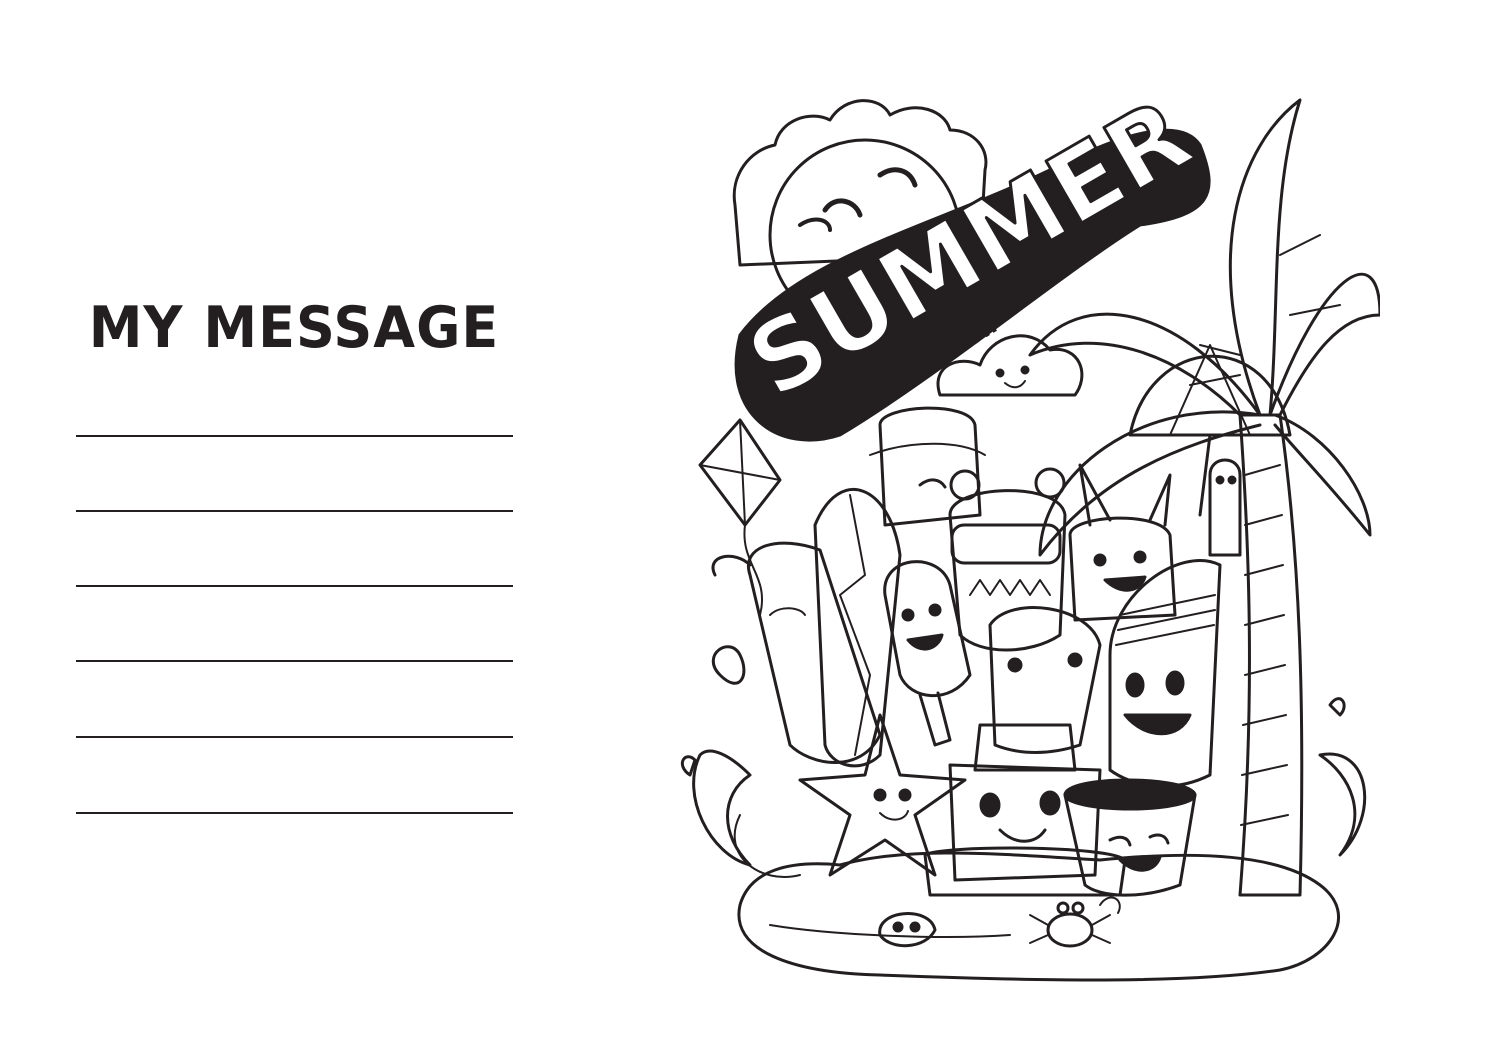 The height and width of the screenshot is (1060, 1500). What do you see at coordinates (294, 327) in the screenshot?
I see `message-title: MY MESSAGE` at bounding box center [294, 327].